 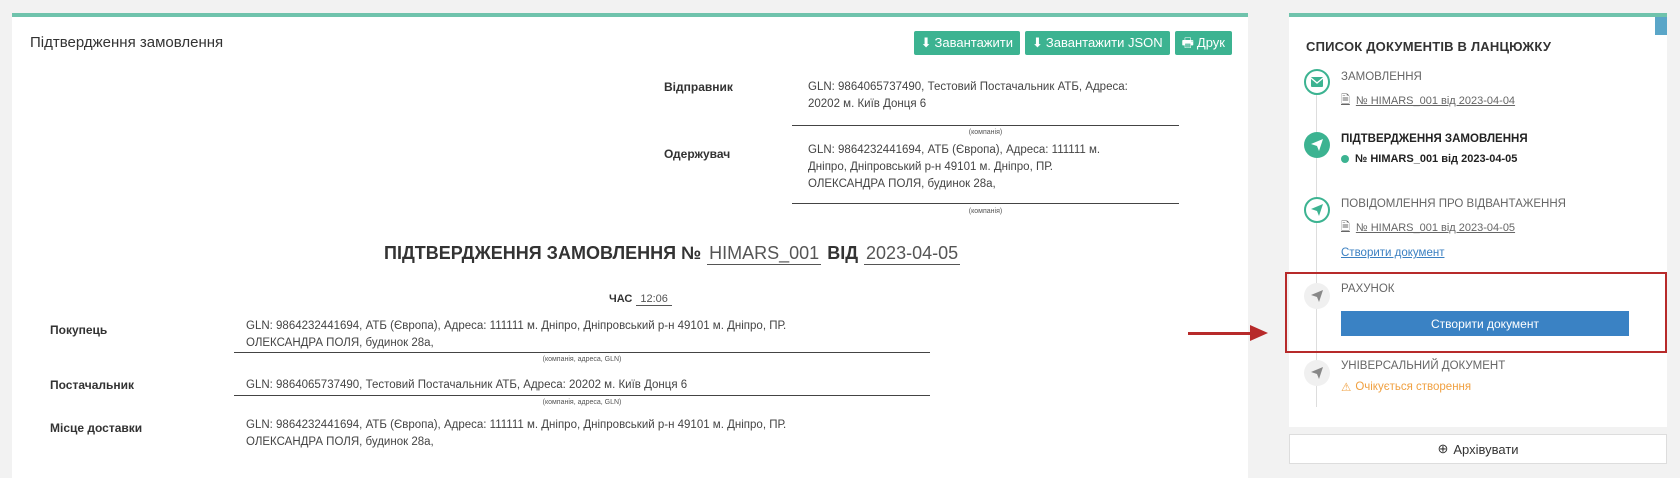 I want to click on doc-number: HIMARS_001, so click(x=764, y=254).